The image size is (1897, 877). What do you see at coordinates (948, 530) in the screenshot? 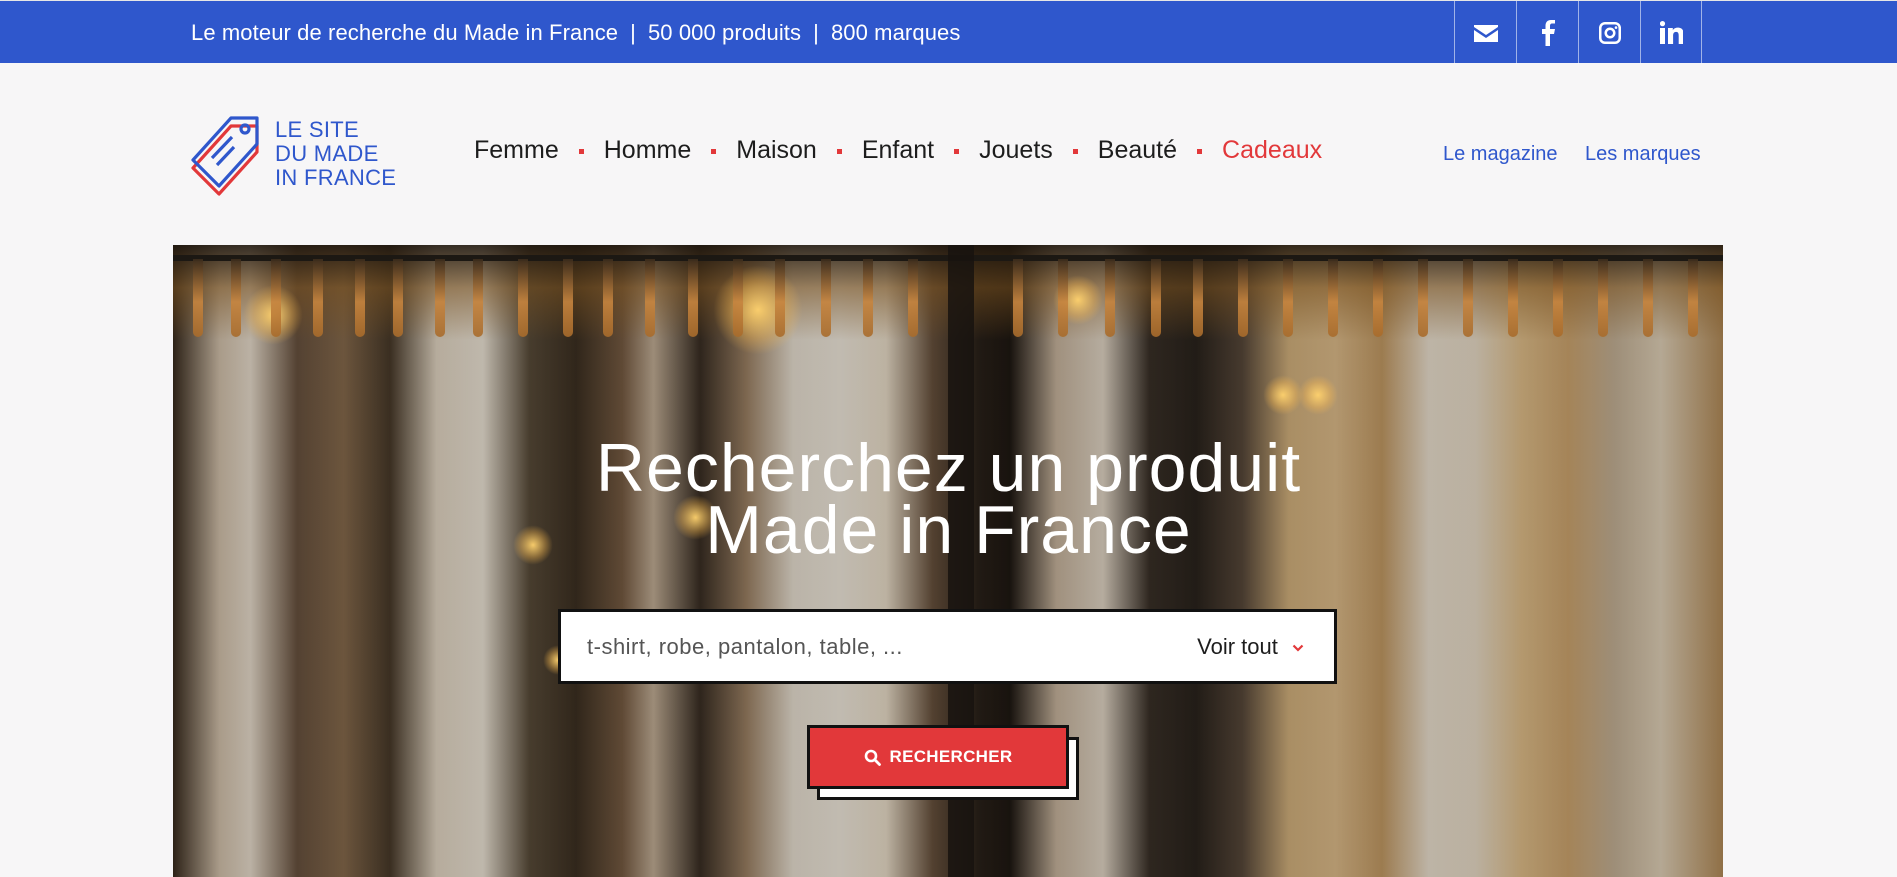
I see `hero-title-line: Made in France` at bounding box center [948, 530].